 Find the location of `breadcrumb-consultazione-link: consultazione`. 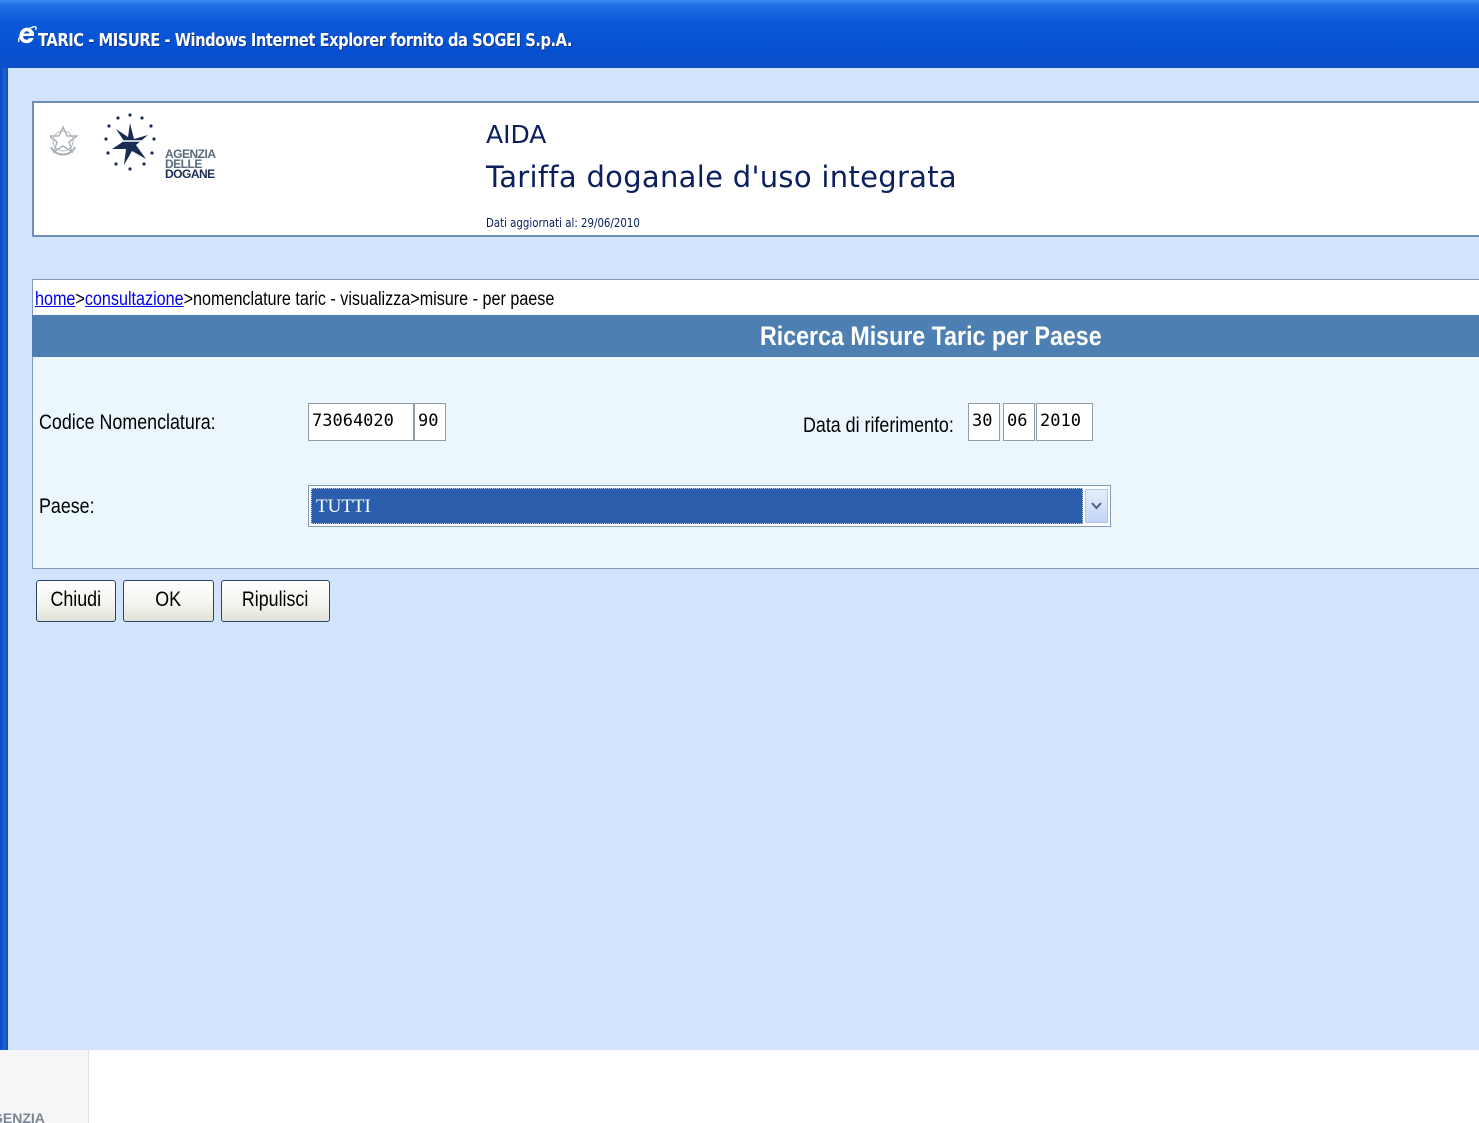

breadcrumb-consultazione-link: consultazione is located at coordinates (134, 299).